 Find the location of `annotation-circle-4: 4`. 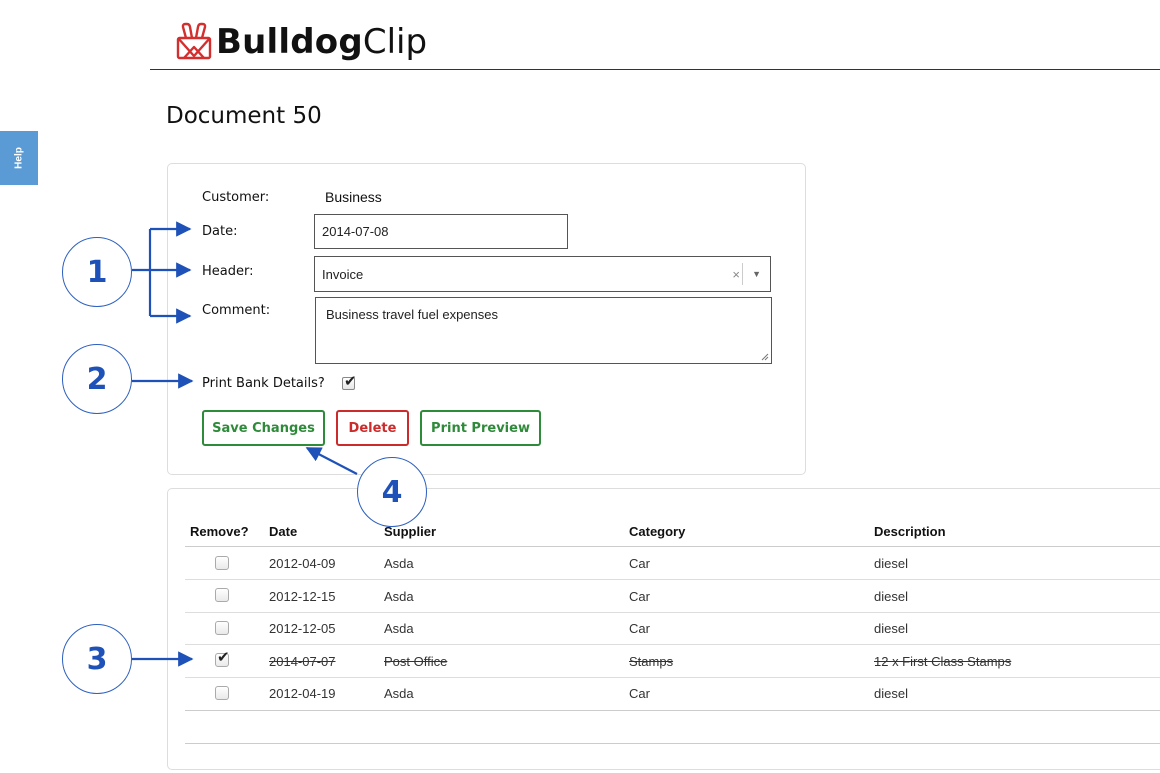

annotation-circle-4: 4 is located at coordinates (392, 492).